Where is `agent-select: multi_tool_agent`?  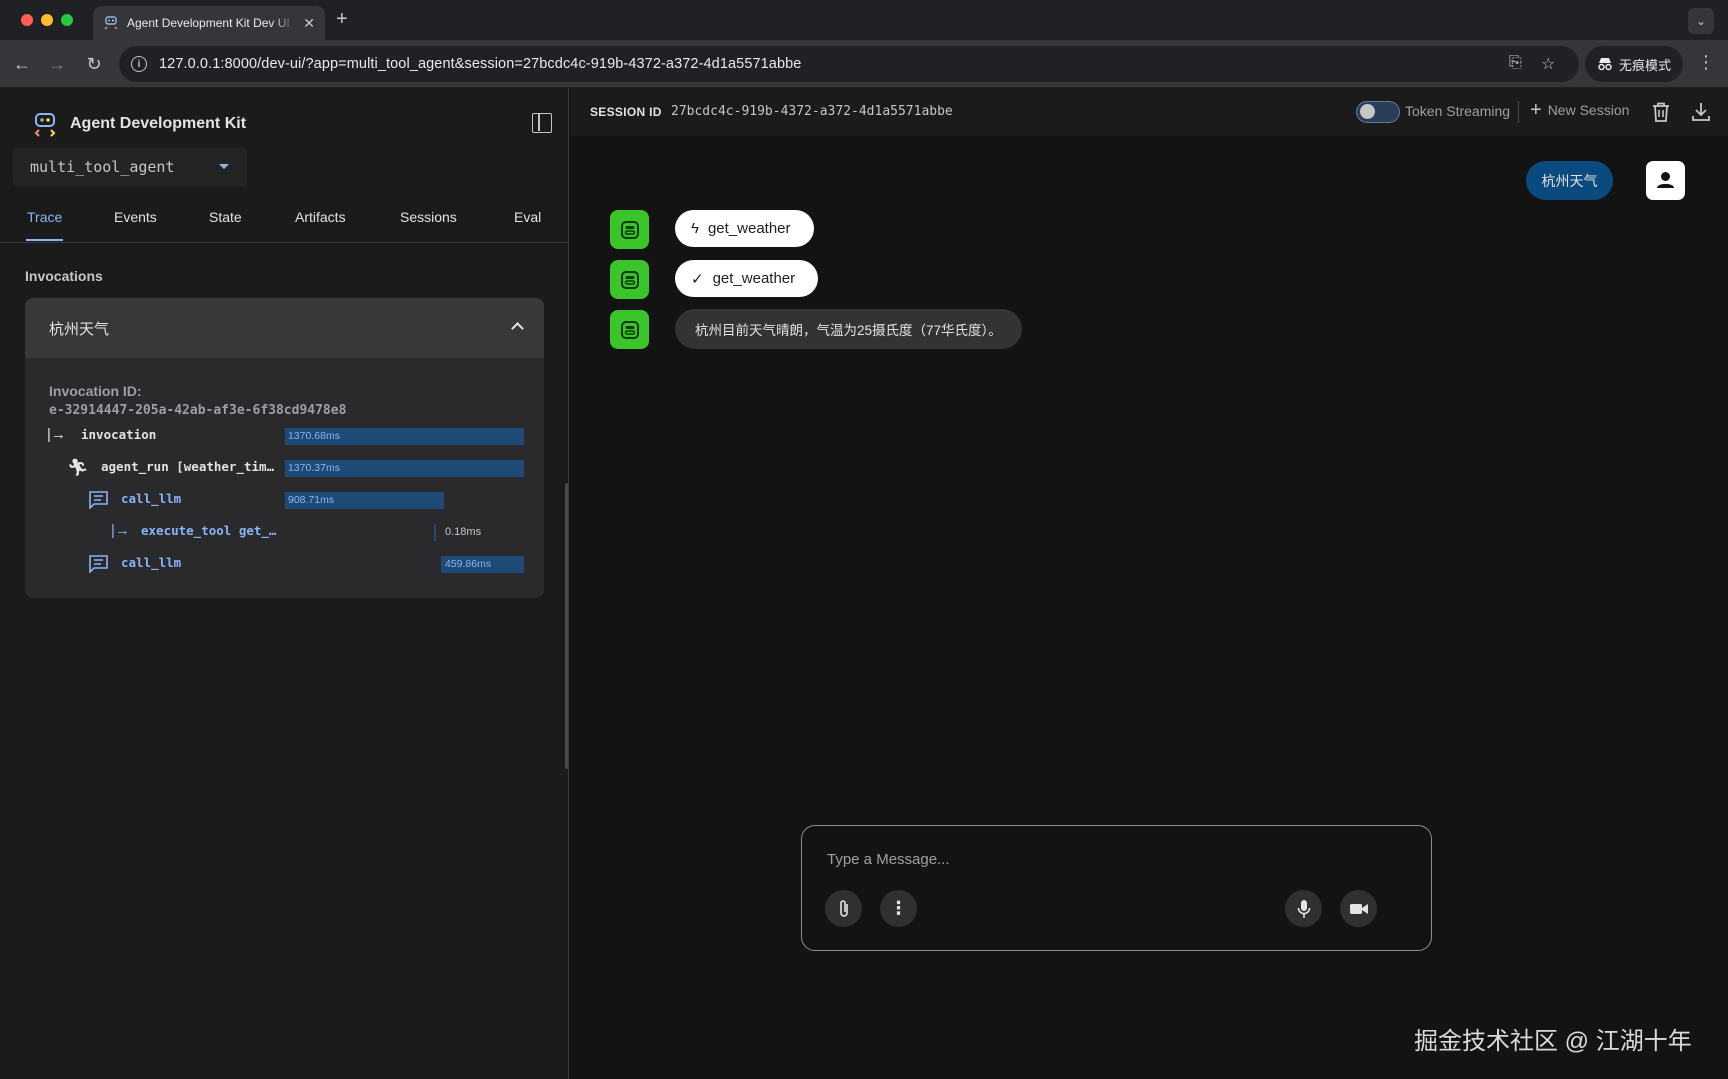
agent-select: multi_tool_agent is located at coordinates (130, 167).